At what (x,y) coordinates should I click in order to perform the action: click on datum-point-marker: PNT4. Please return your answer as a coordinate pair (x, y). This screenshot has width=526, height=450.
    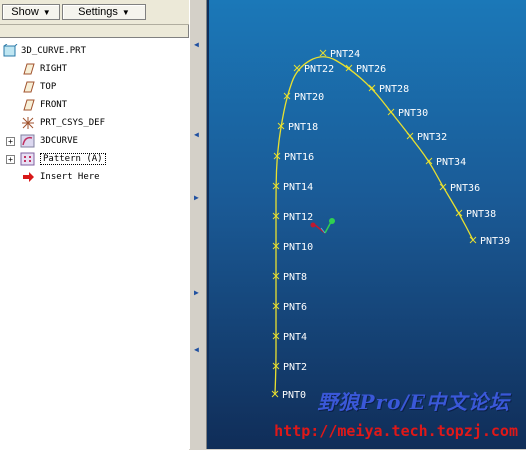
    Looking at the image, I should click on (289, 337).